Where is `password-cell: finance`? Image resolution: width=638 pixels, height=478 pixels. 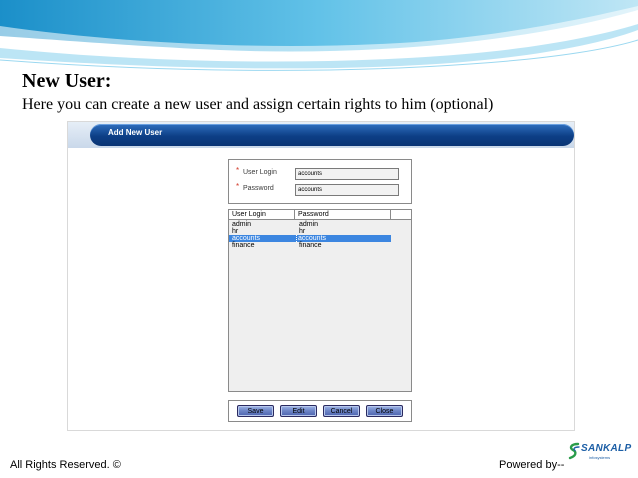 password-cell: finance is located at coordinates (310, 245).